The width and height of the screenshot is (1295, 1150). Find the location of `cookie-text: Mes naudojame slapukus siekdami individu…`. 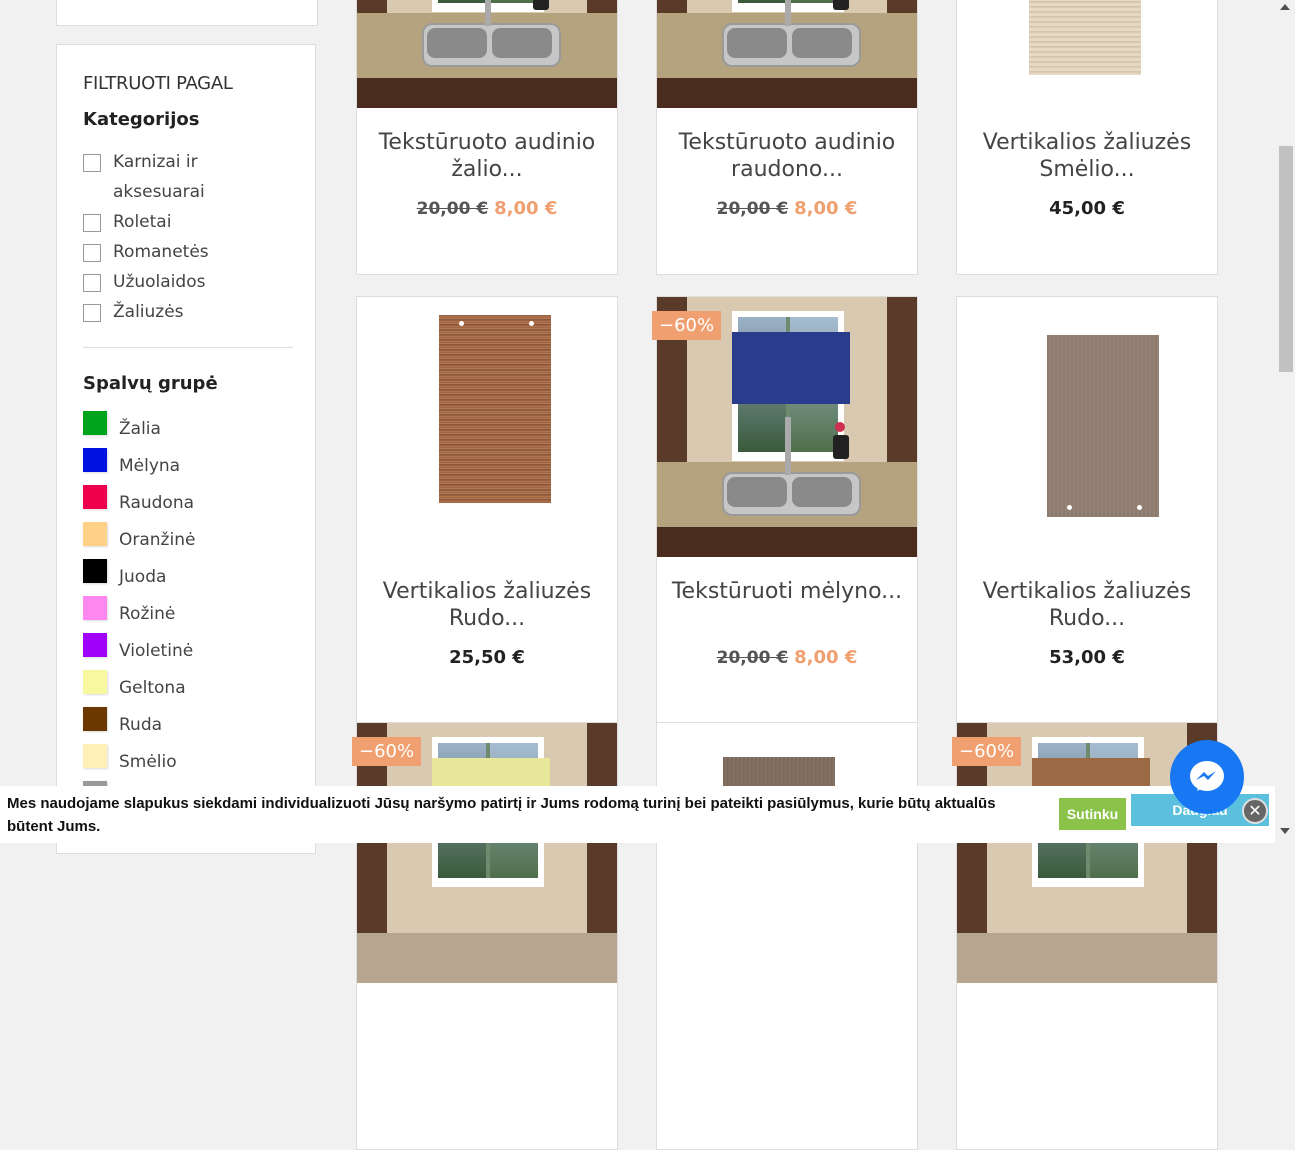

cookie-text: Mes naudojame slapukus siekdami individu… is located at coordinates (501, 815).